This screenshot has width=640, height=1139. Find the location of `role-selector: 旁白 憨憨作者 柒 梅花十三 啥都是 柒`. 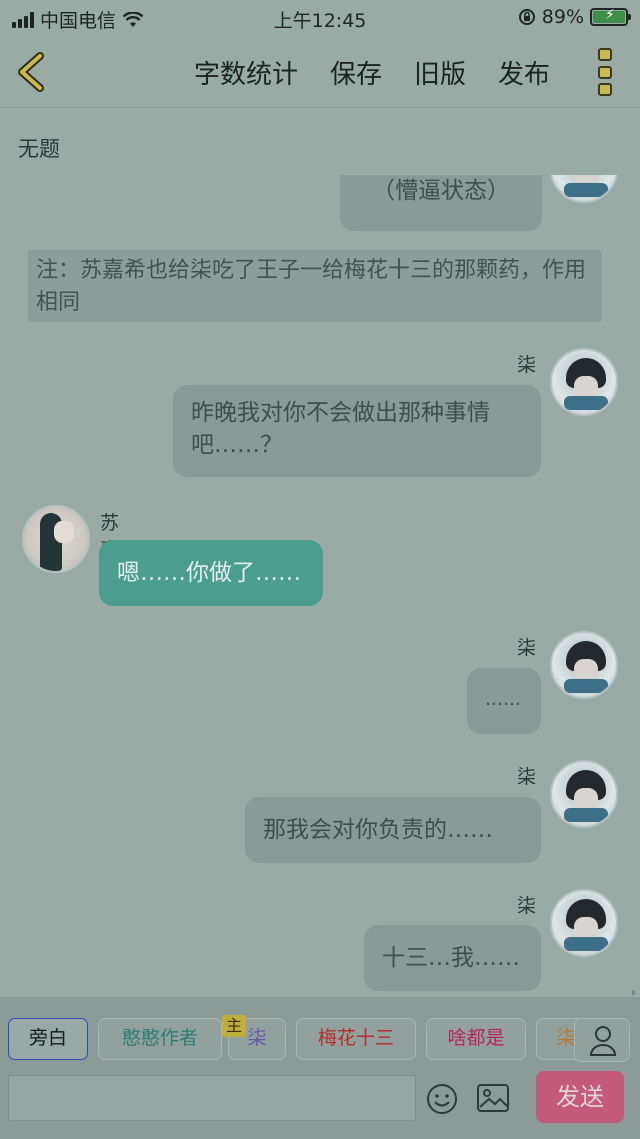

role-selector: 旁白 憨憨作者 柒 梅花十三 啥都是 柒 is located at coordinates (293, 1039).